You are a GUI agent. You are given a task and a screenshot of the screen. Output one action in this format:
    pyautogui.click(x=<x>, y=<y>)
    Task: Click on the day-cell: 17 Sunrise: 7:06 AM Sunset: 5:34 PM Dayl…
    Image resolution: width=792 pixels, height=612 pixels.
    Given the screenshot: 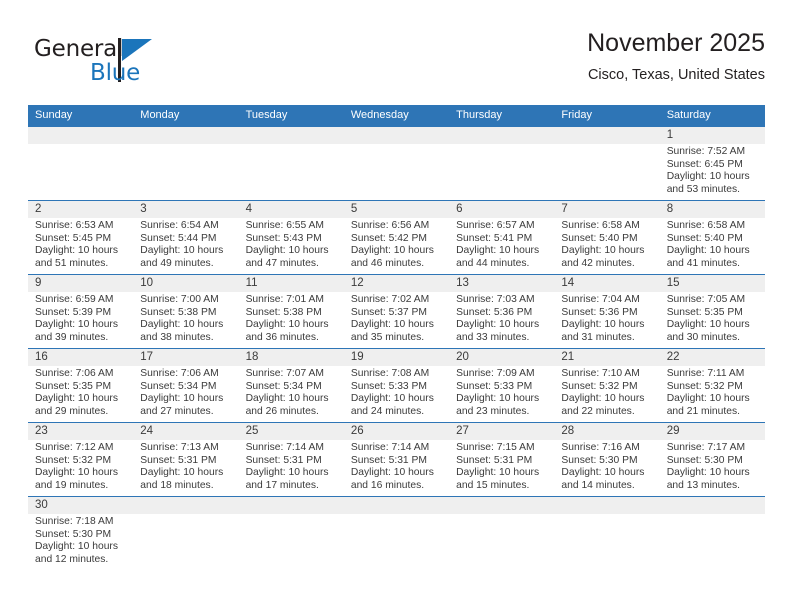 What is the action you would take?
    pyautogui.click(x=185, y=385)
    